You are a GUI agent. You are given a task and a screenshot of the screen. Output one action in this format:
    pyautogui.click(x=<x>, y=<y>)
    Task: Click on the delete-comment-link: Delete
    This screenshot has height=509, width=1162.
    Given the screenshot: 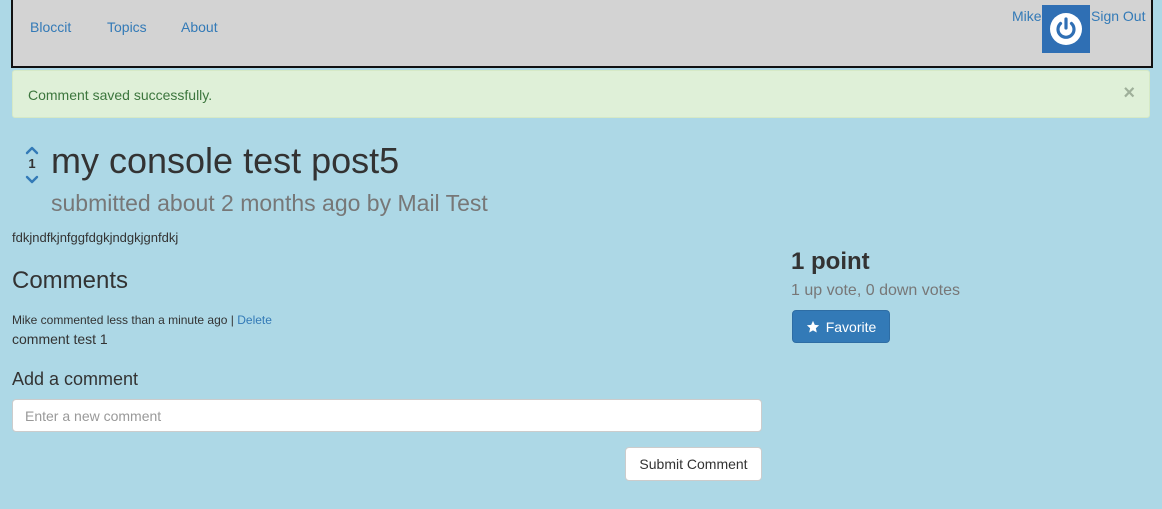 What is the action you would take?
    pyautogui.click(x=254, y=320)
    